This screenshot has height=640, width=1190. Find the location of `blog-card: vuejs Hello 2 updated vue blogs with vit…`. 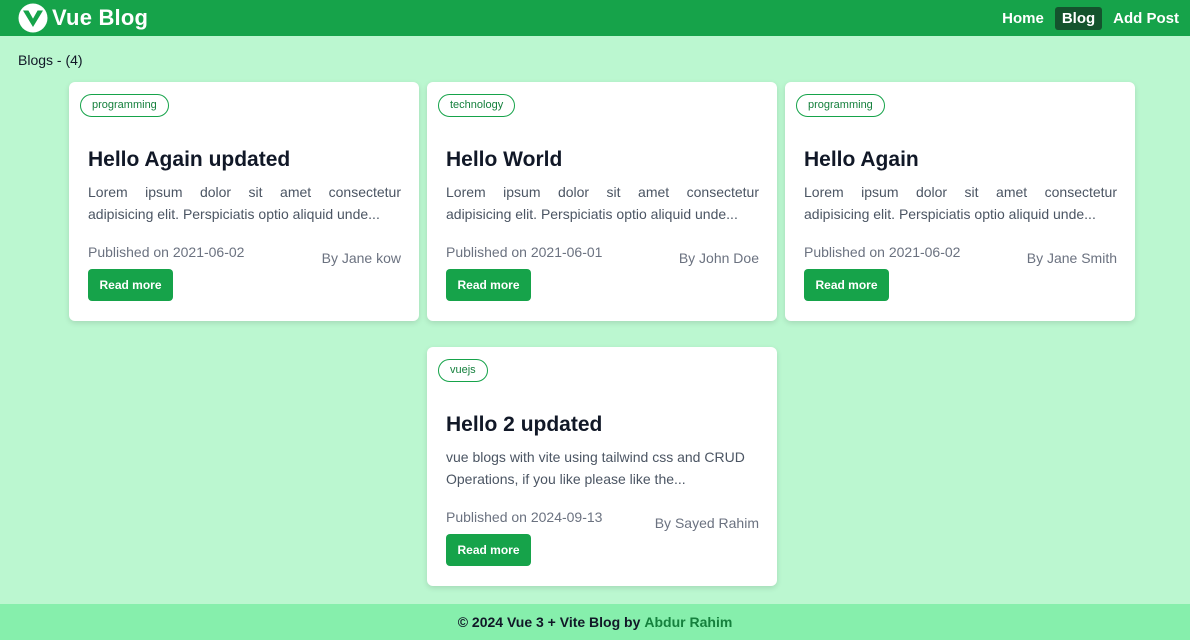

blog-card: vuejs Hello 2 updated vue blogs with vit… is located at coordinates (602, 466).